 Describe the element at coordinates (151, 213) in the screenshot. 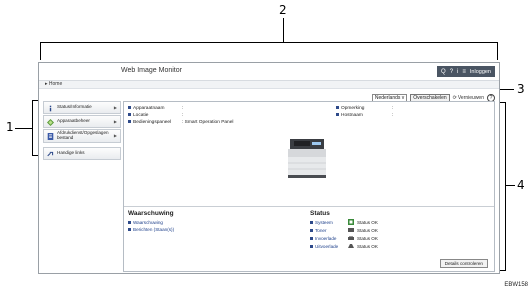

I see `alerts-title: Waarschuwing` at that location.